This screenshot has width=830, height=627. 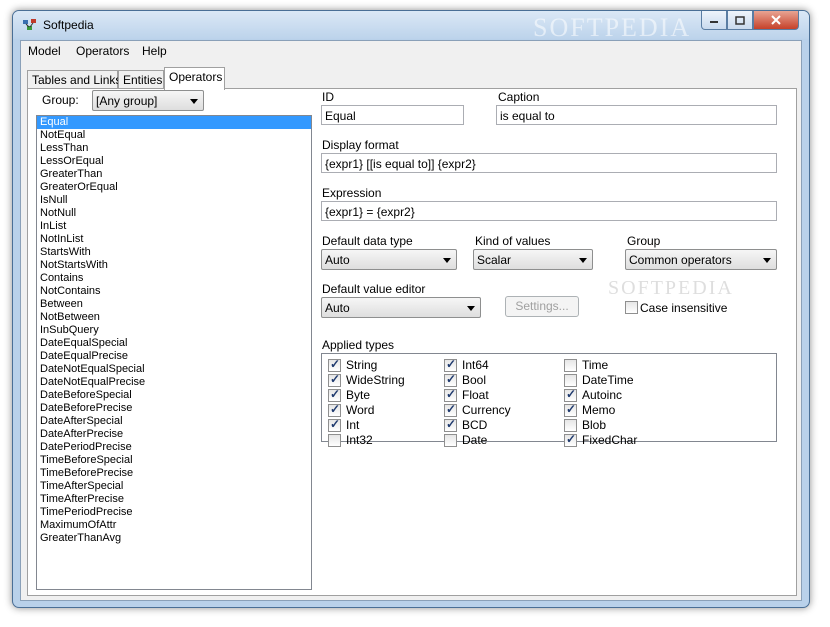 I want to click on list-item: DateAfterPrecise, so click(x=174, y=434).